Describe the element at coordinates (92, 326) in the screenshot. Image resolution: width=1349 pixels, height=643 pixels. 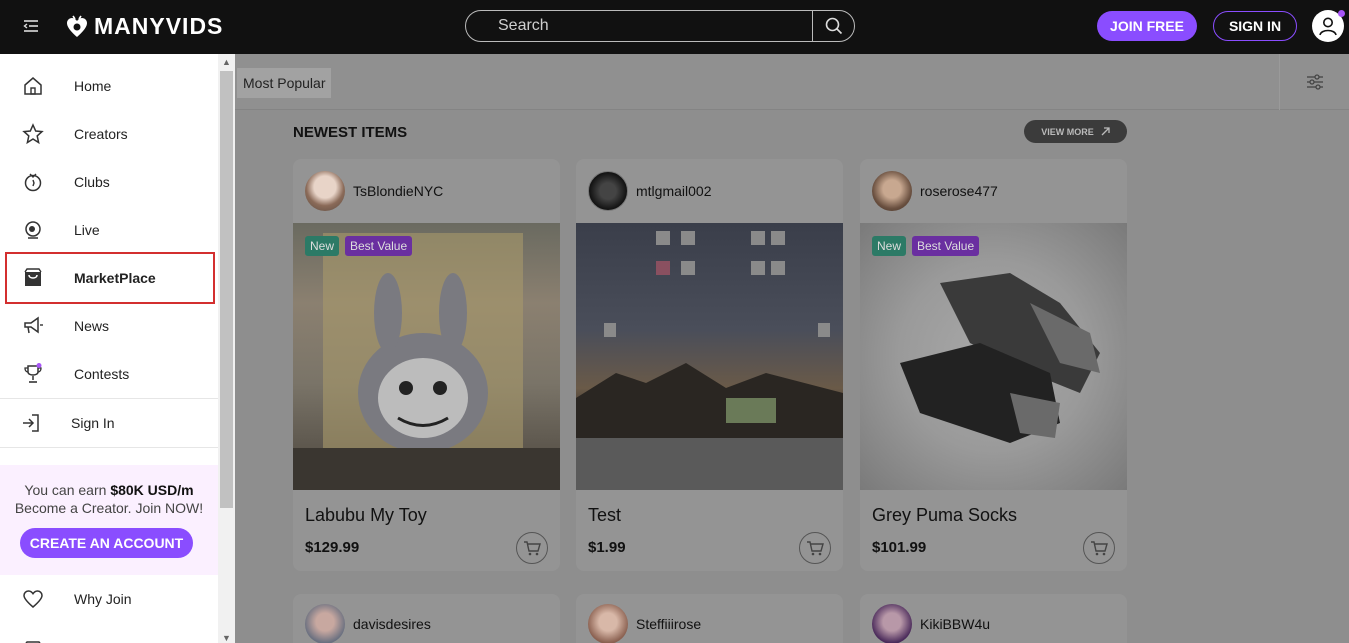
I see `sidebar-item-label: News` at that location.